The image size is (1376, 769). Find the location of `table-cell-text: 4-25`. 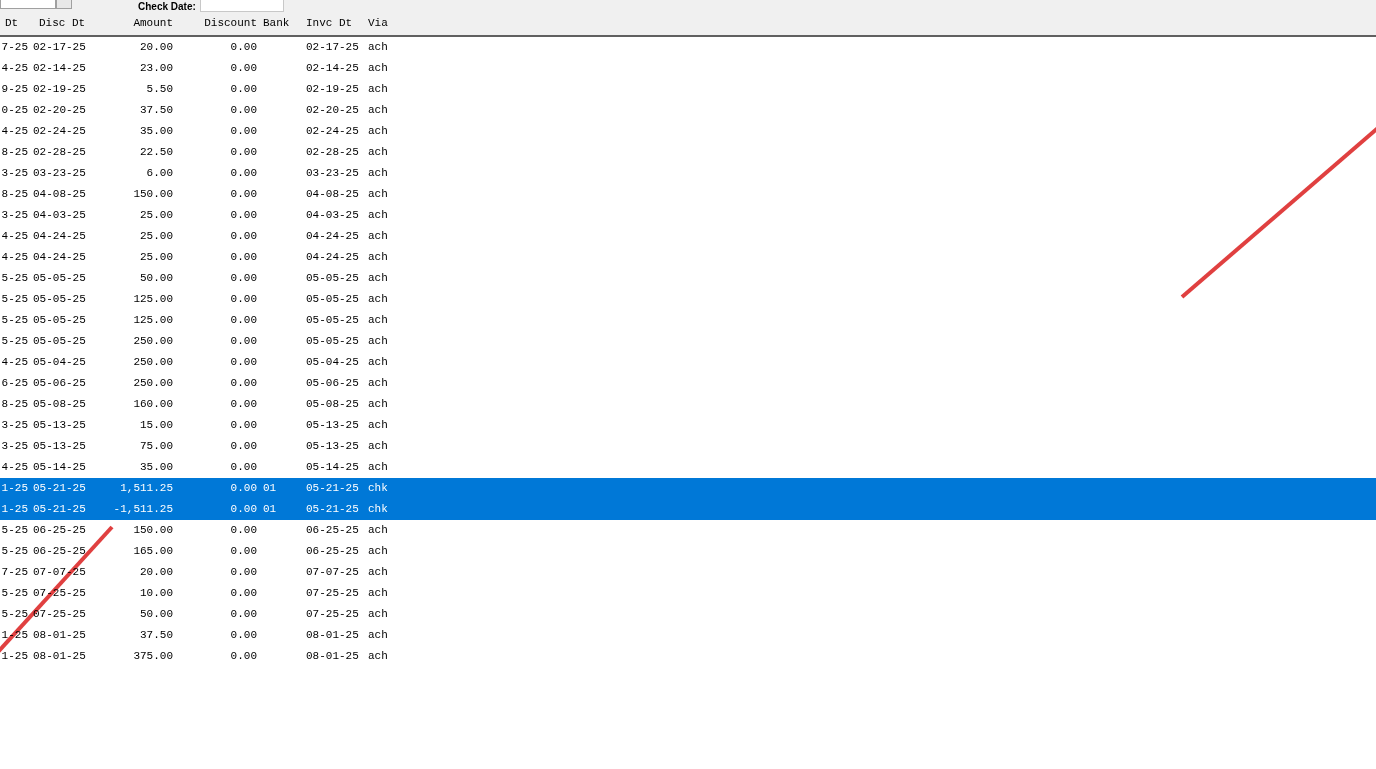

table-cell-text: 4-25 is located at coordinates (14, 467).